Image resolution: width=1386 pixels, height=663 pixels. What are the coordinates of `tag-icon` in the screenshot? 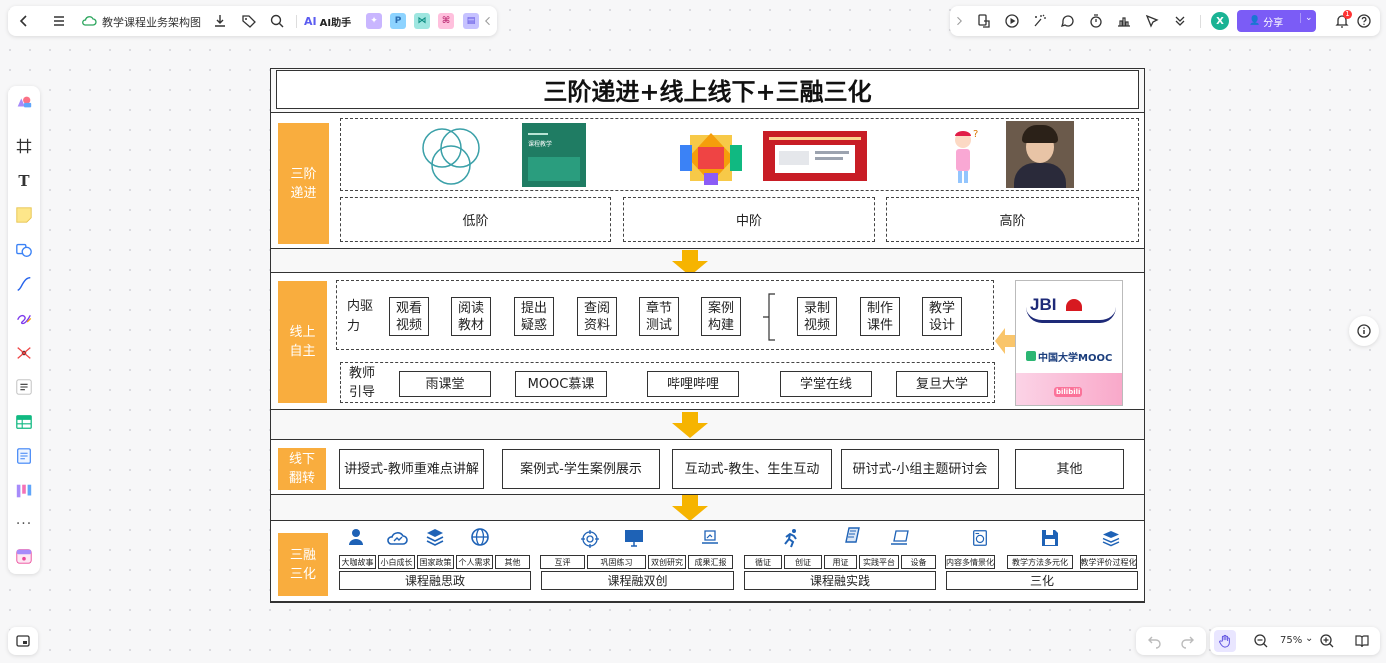 It's located at (249, 21).